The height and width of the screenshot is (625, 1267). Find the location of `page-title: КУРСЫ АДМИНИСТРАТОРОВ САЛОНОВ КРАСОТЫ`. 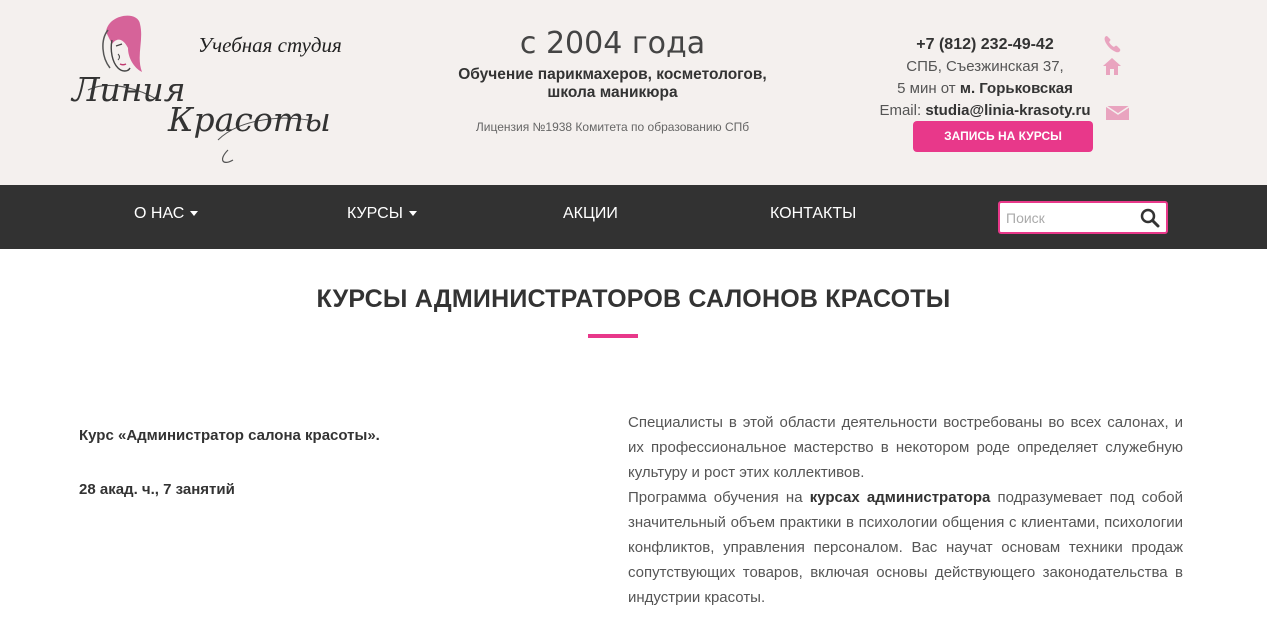

page-title: КУРСЫ АДМИНИСТРАТОРОВ САЛОНОВ КРАСОТЫ is located at coordinates (633, 299).